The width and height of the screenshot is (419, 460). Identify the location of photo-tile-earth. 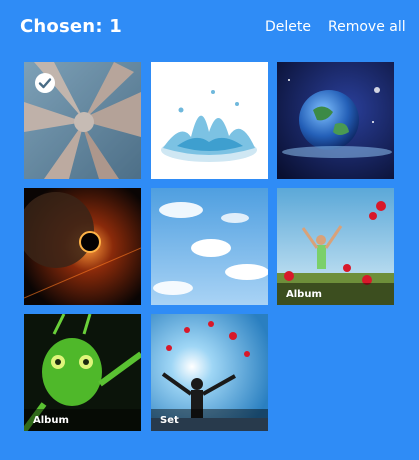
(335, 120).